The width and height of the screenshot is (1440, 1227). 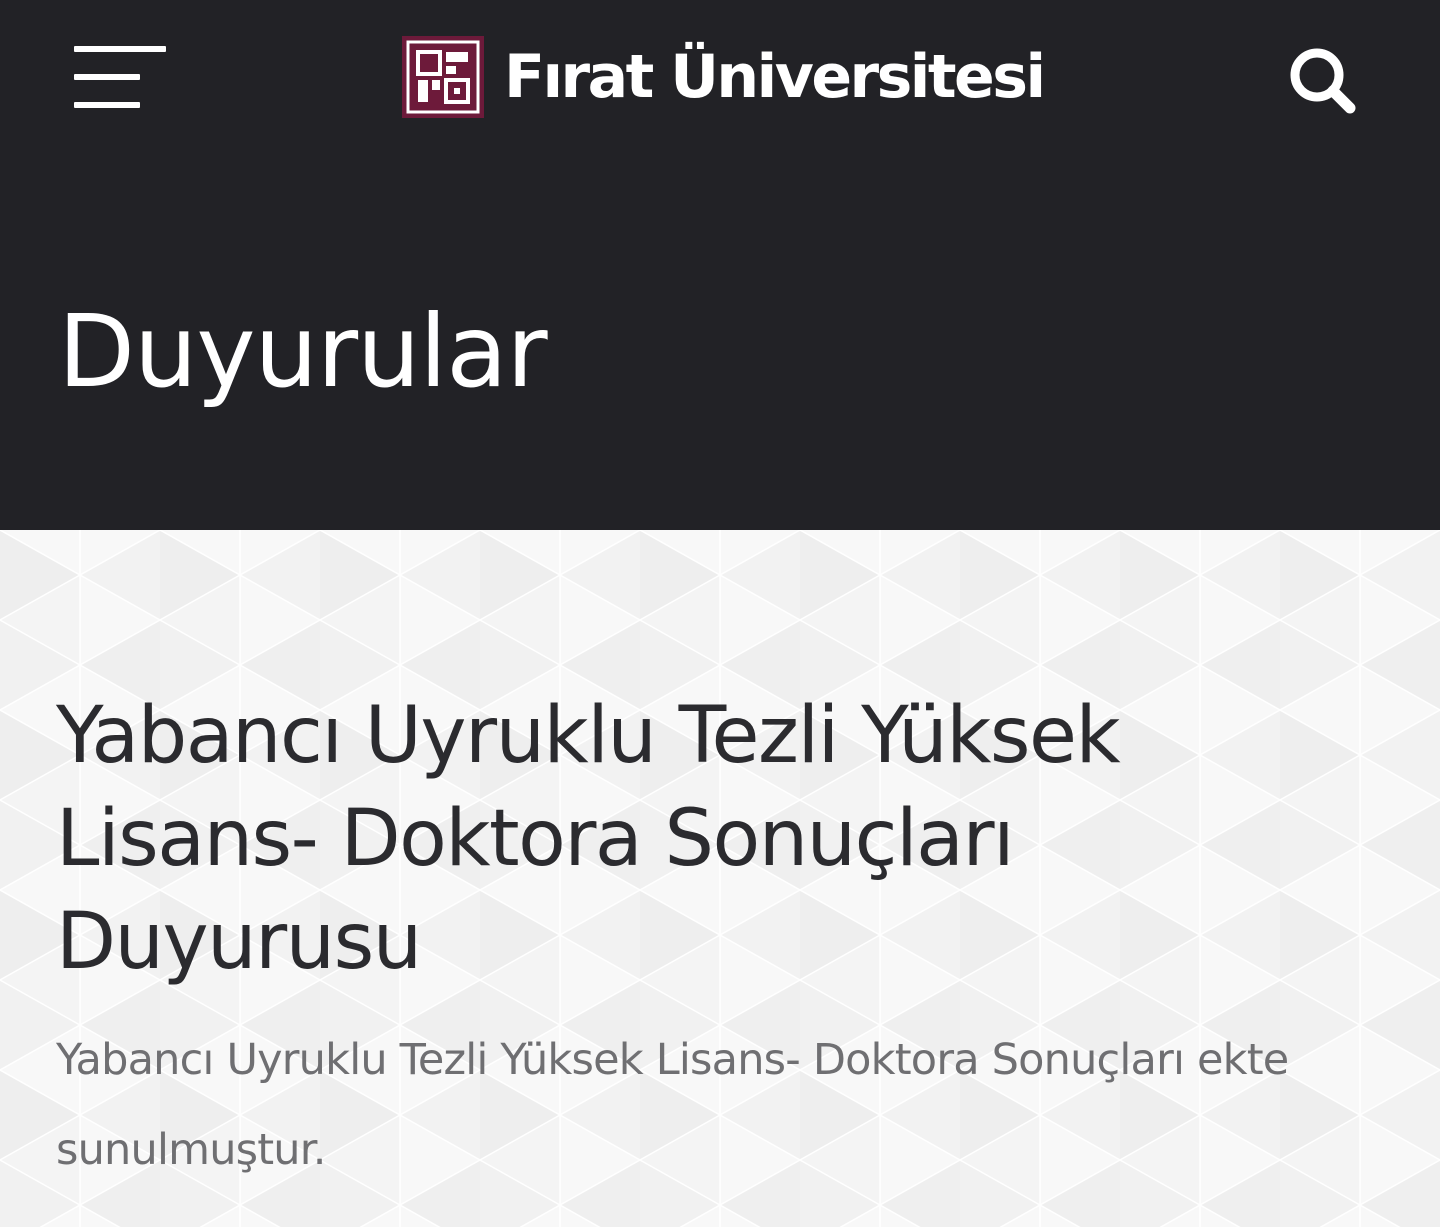 I want to click on search-icon-glyph, so click(x=1323, y=81).